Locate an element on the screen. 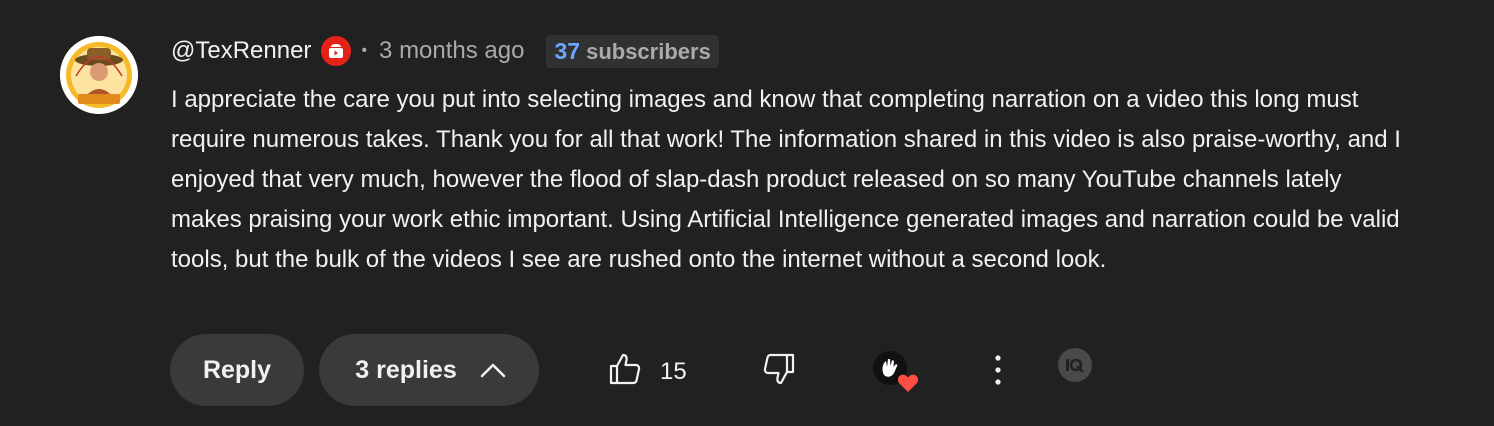 Image resolution: width=1494 pixels, height=426 pixels. author-avatar is located at coordinates (99, 75).